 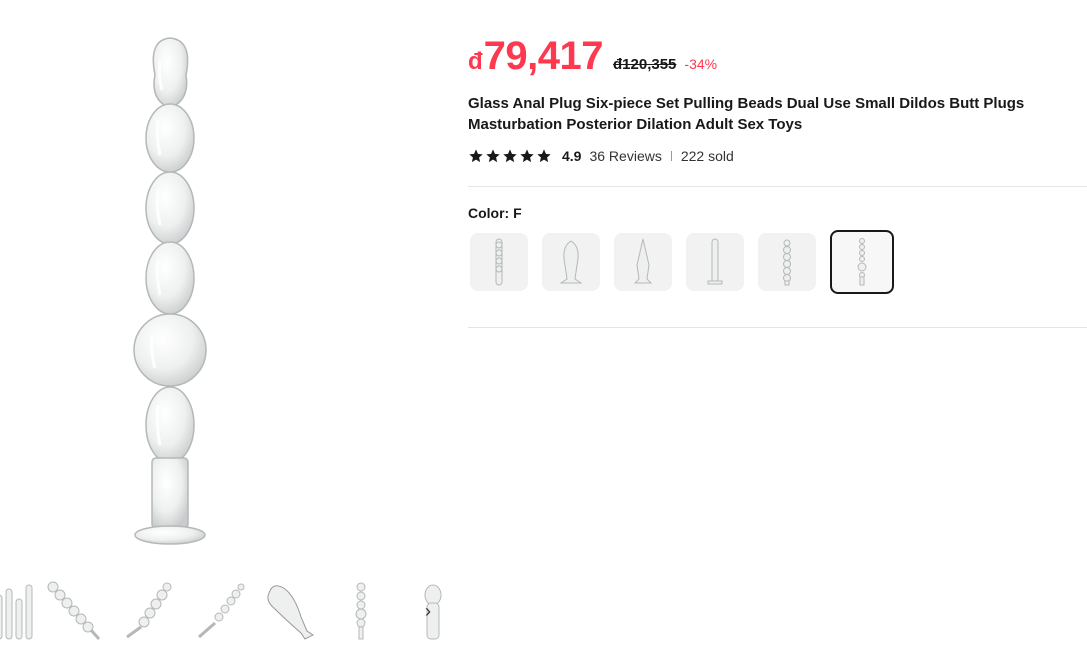 I want to click on price-row: đ 79,417 đ120,355 -34%, so click(x=592, y=56).